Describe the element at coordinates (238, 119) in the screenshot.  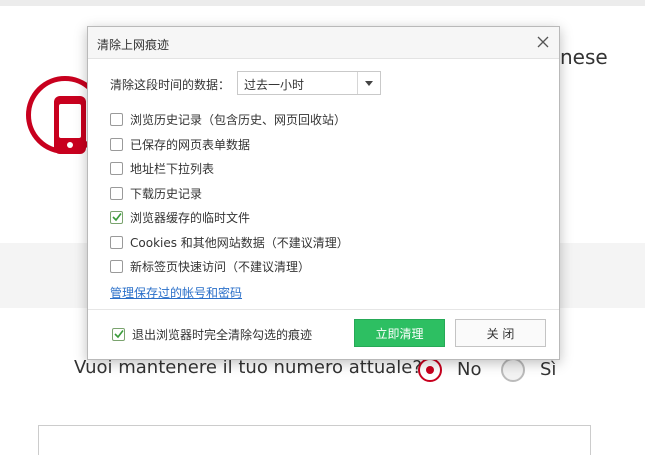
I see `clear-option-label: 浏览历史记录（包含历史、网页回收站）` at that location.